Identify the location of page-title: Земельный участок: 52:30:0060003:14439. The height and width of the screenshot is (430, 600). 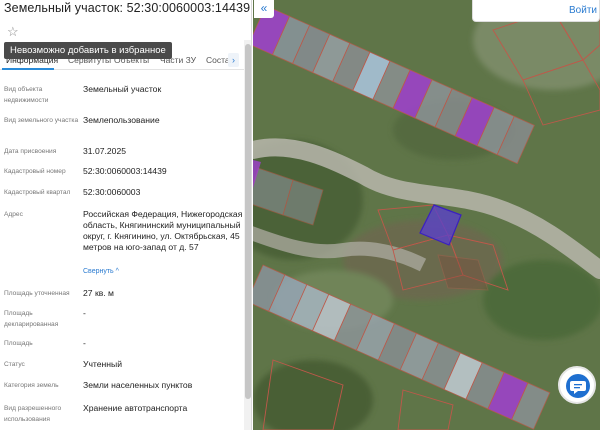
(127, 8).